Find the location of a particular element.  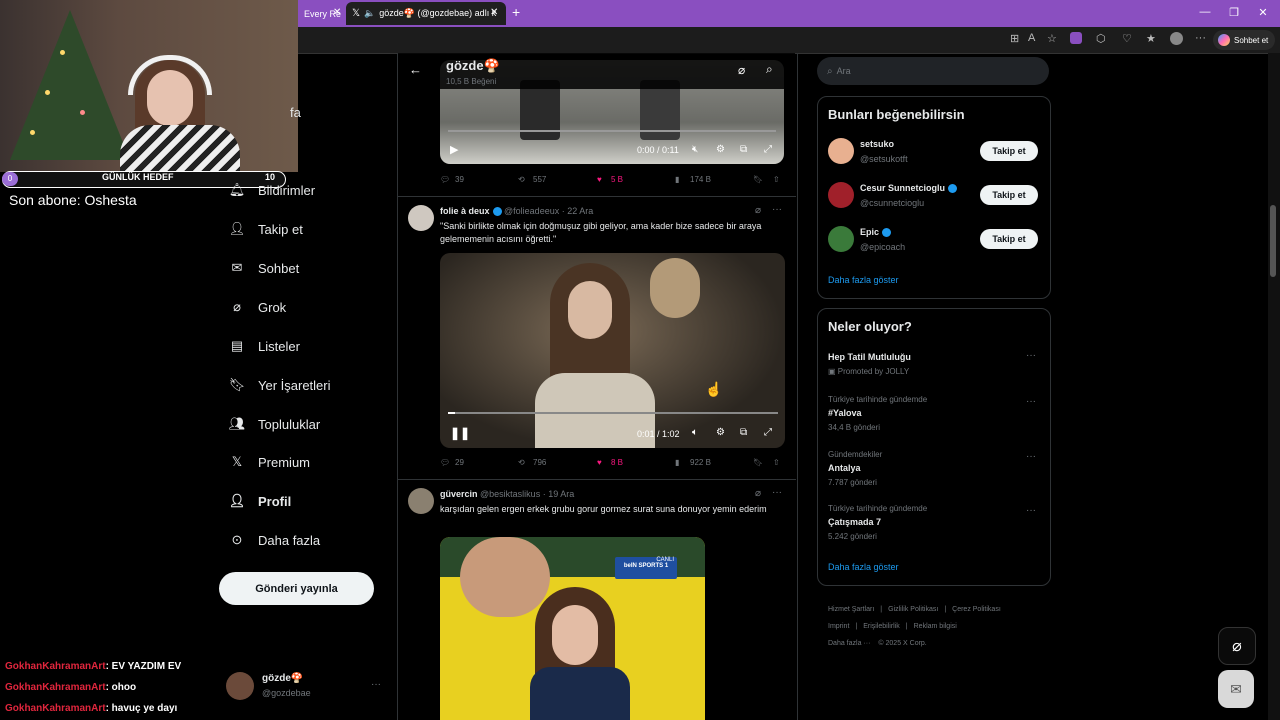

new-tab-icon: + is located at coordinates (516, 12).